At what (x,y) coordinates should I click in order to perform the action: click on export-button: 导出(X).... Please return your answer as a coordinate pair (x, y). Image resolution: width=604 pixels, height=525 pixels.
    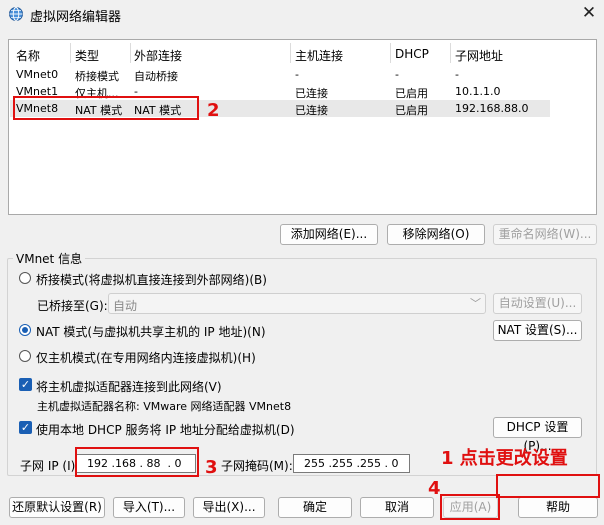
    Looking at the image, I should click on (229, 507).